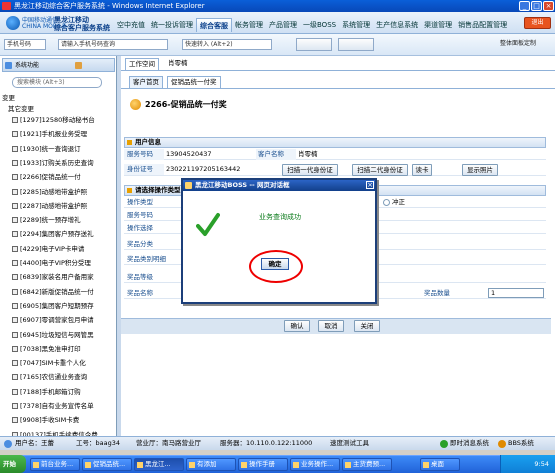  I want to click on tab-workspace: 工作空间, so click(142, 64).